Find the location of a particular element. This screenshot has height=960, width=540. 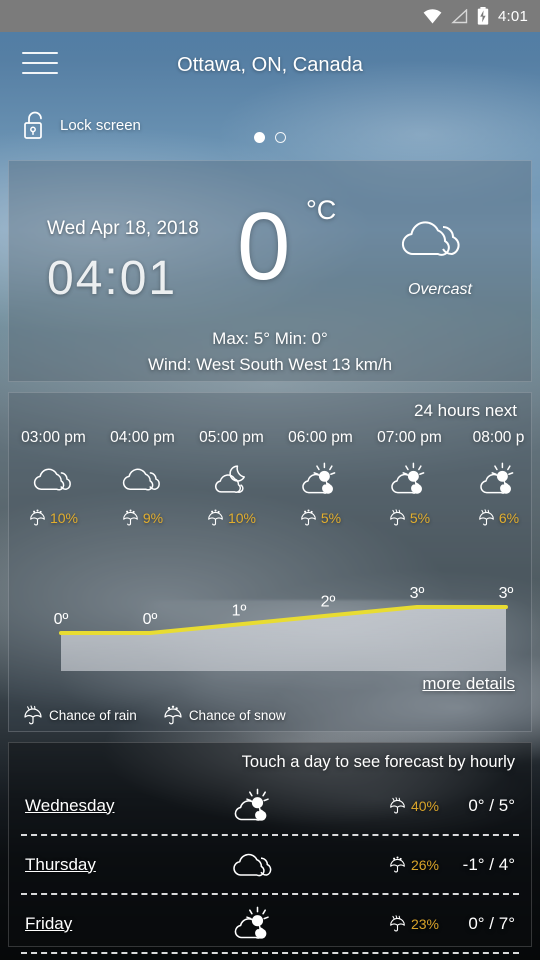

daily-precipitation-value: 40% is located at coordinates (424, 805).